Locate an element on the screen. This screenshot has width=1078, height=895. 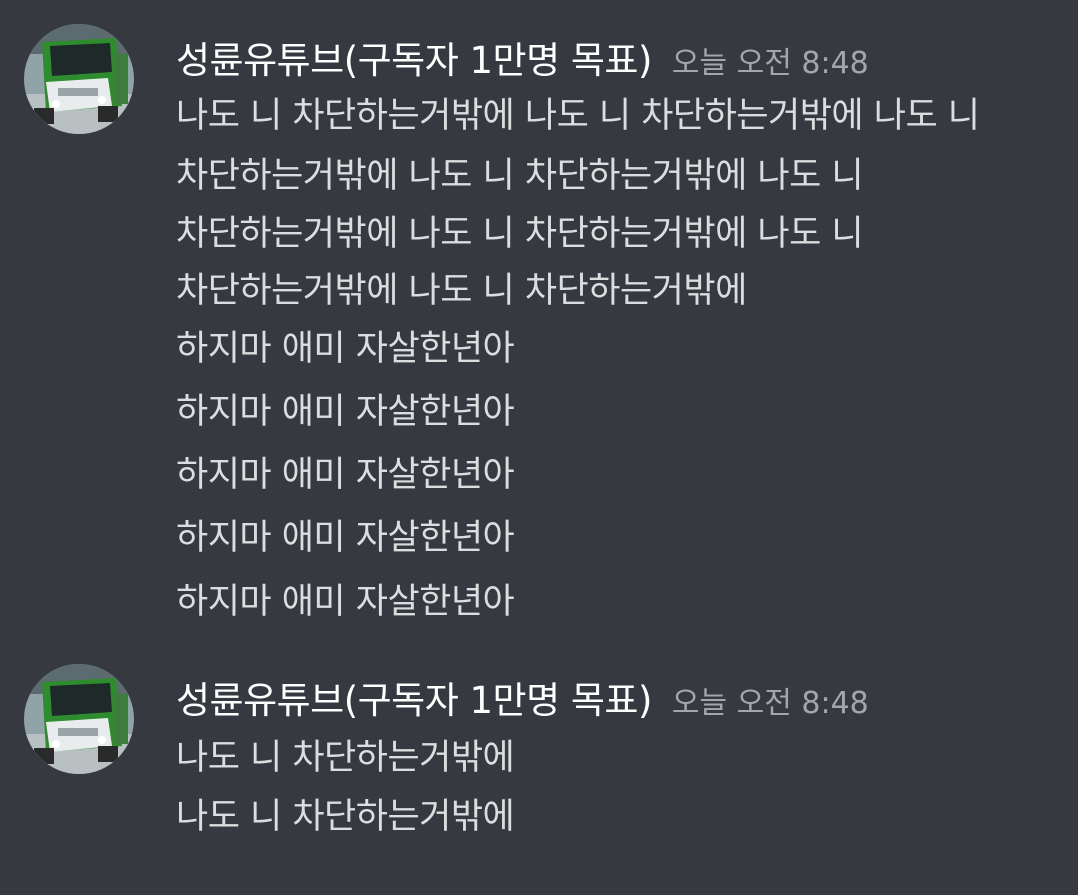
message-line: 차단하는거밖에 나도 니 차단하는거밖에 is located at coordinates (461, 291).